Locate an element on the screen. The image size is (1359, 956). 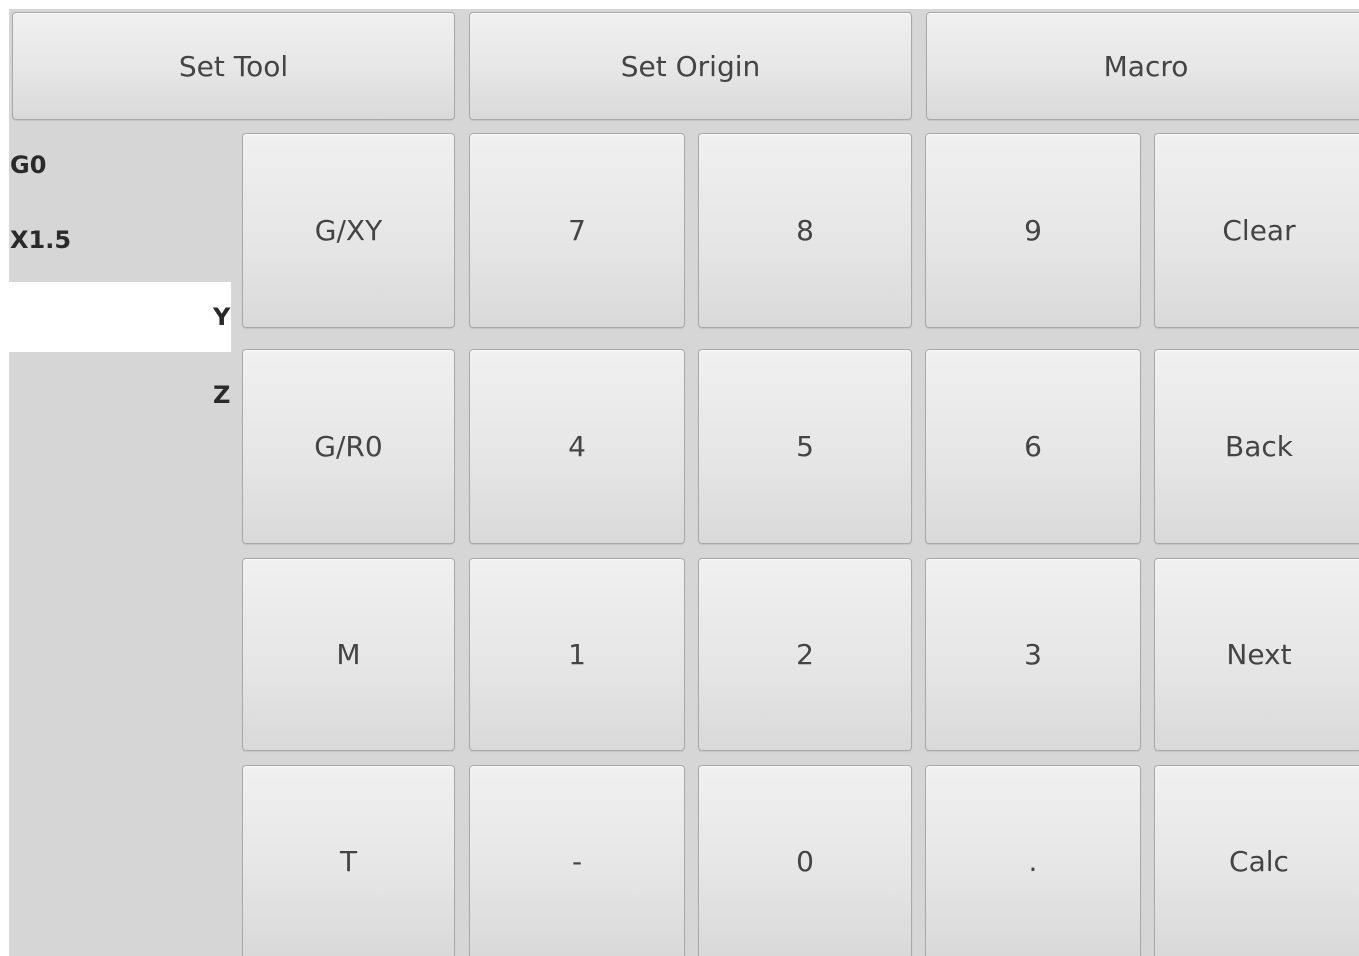
t-button: T is located at coordinates (348, 860).